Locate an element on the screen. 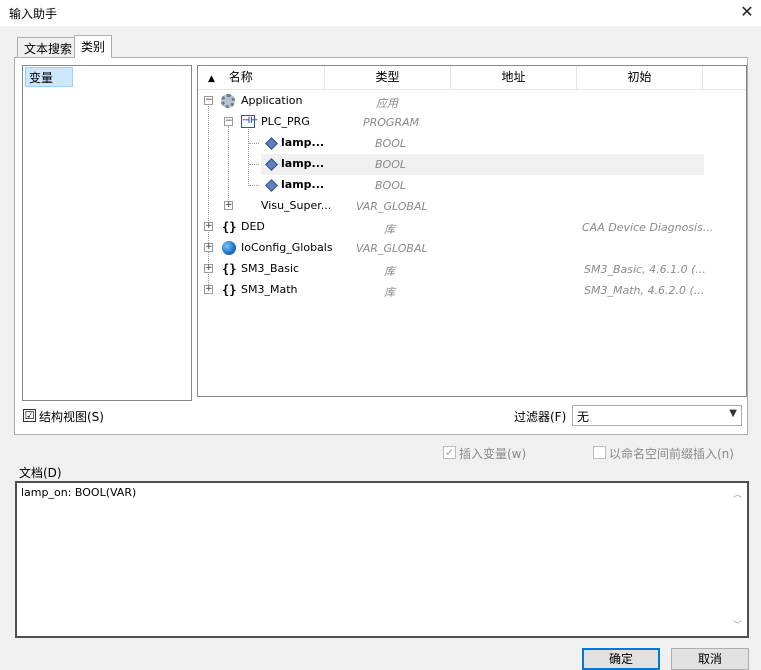  title-bar is located at coordinates (380, 13).